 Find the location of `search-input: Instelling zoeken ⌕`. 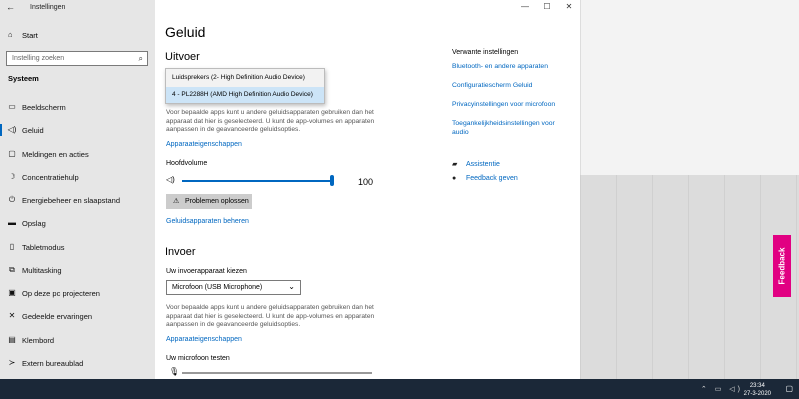

search-input: Instelling zoeken ⌕ is located at coordinates (77, 58).